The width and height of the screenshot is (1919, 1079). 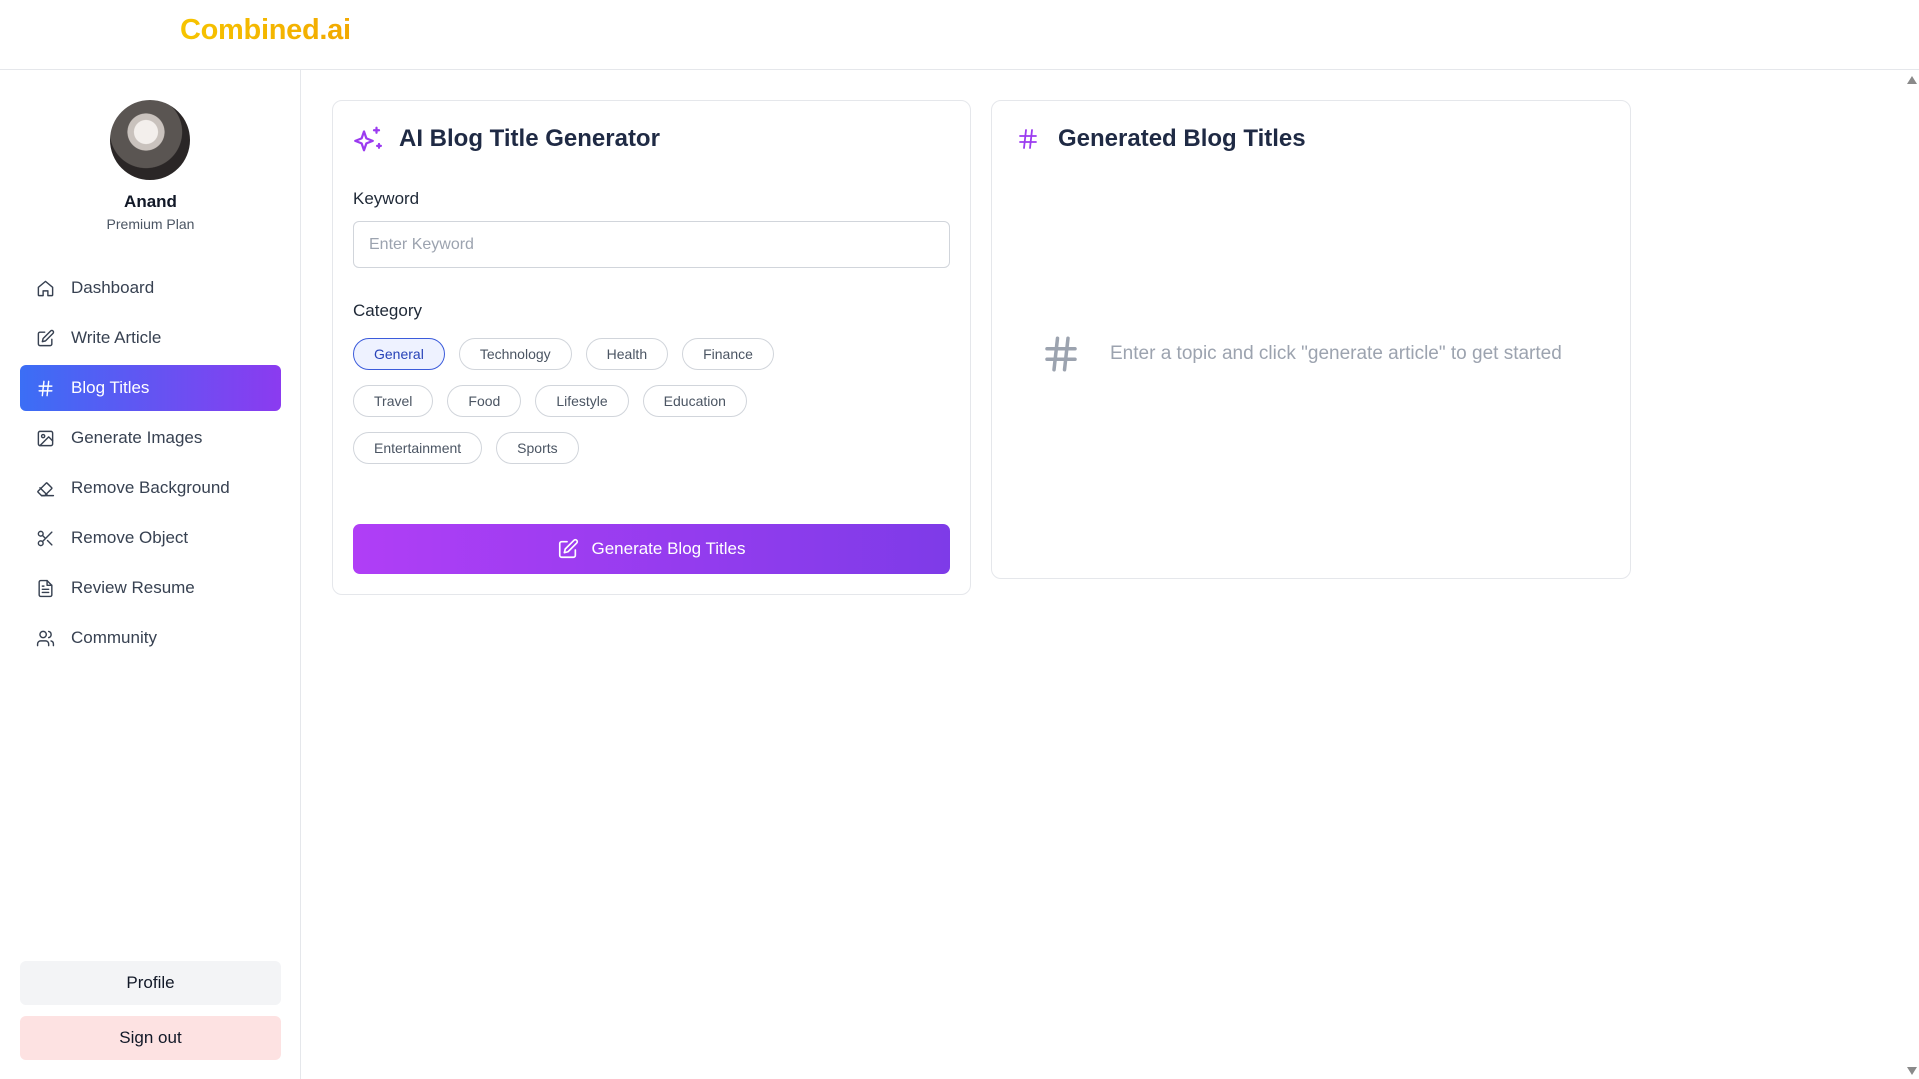 What do you see at coordinates (418, 448) in the screenshot?
I see `category-chip-entertainment: Entertainment` at bounding box center [418, 448].